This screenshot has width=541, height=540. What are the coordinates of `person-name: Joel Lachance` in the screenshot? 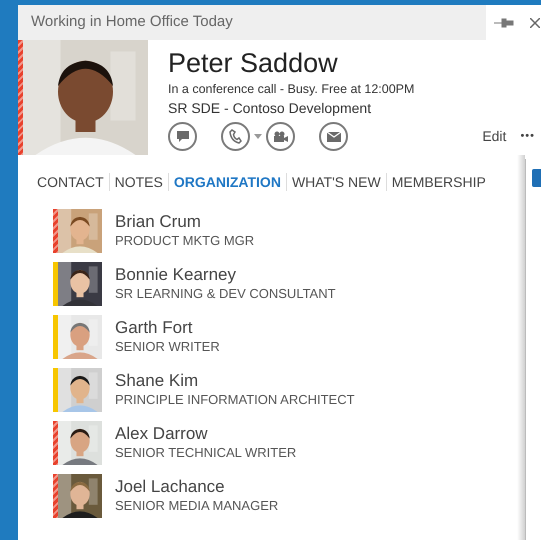 It's located at (196, 487).